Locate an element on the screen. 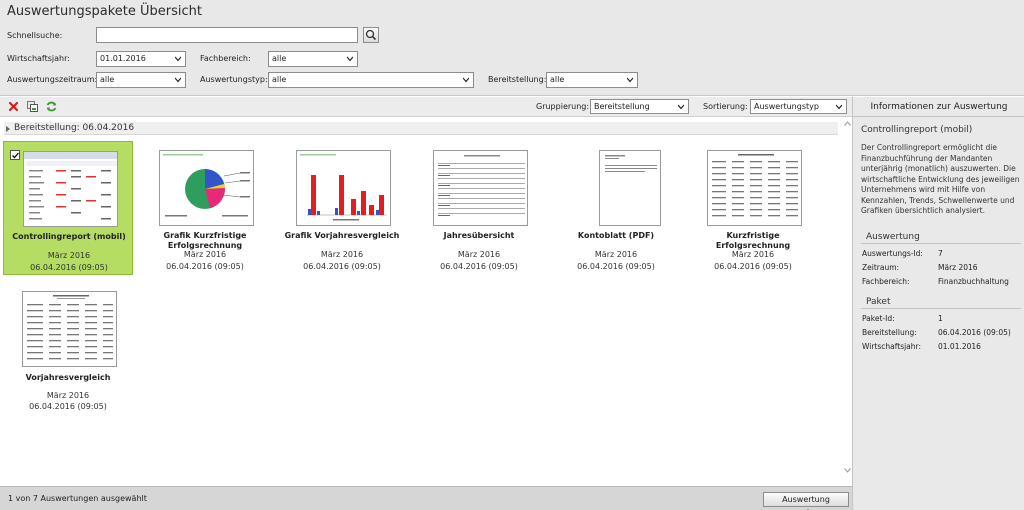 The height and width of the screenshot is (510, 1024). detail-key: Wirtschaftsjahr: is located at coordinates (892, 346).